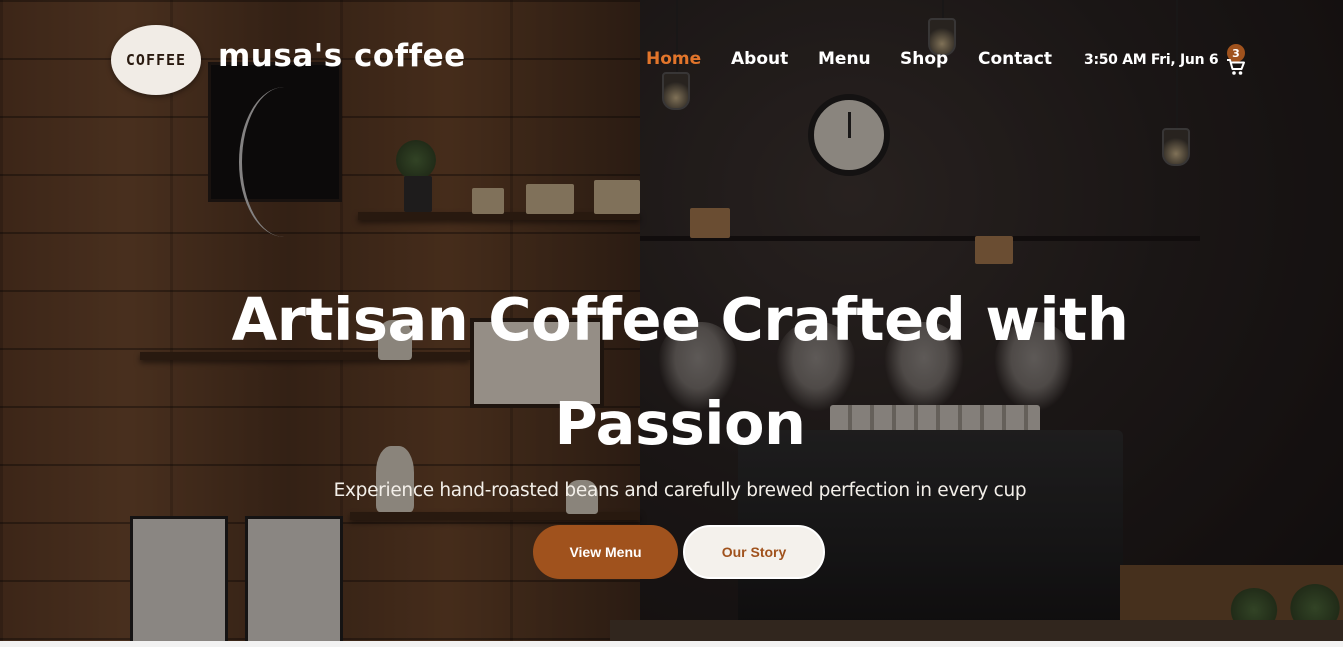  Describe the element at coordinates (754, 552) in the screenshot. I see `our-story-button: Our Story` at that location.